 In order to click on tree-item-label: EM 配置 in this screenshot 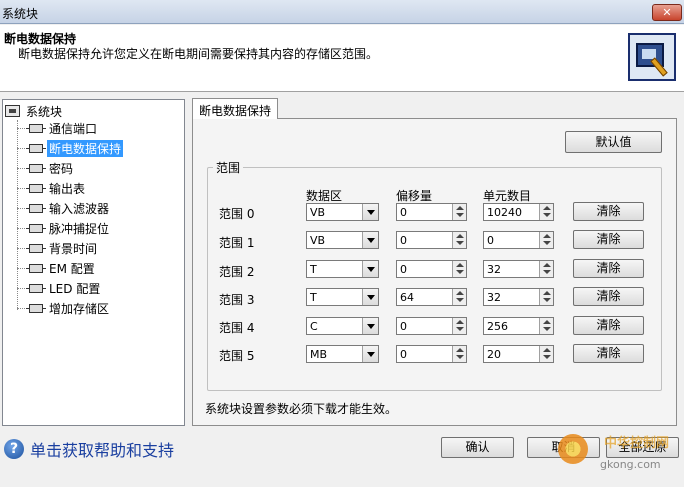, I will do `click(72, 269)`.